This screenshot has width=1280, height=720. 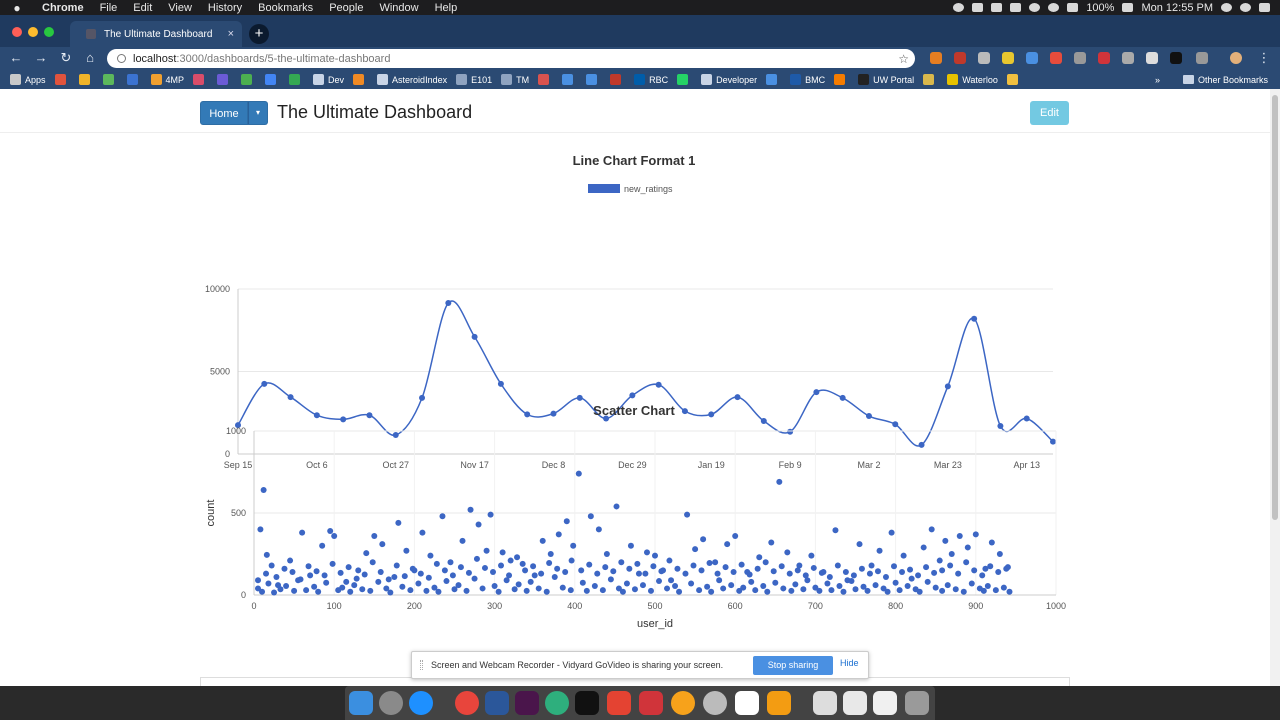 What do you see at coordinates (142, 8) in the screenshot?
I see `menu-edit: Edit` at bounding box center [142, 8].